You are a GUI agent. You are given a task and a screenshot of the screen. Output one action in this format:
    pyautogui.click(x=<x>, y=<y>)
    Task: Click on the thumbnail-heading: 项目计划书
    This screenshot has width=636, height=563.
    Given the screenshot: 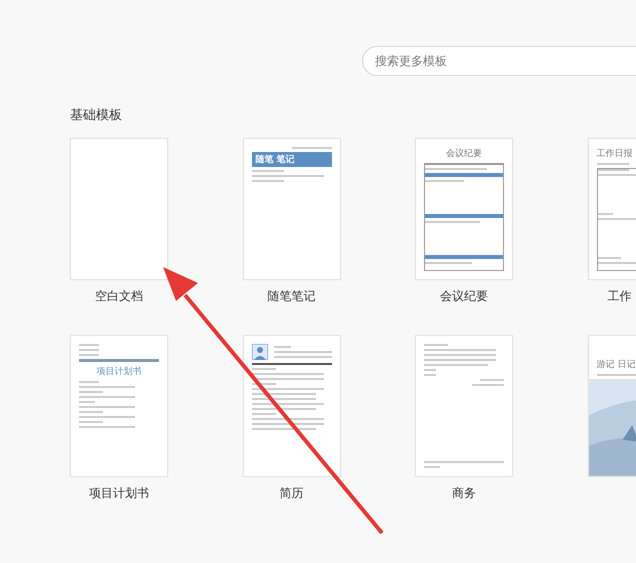 What is the action you would take?
    pyautogui.click(x=119, y=372)
    